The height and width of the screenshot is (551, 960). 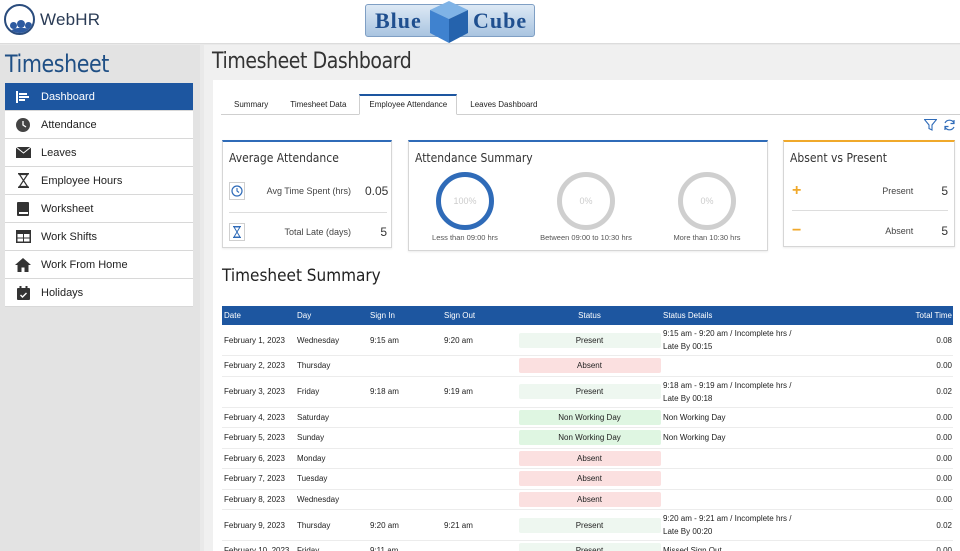 I want to click on tab-timesheet-data: Timesheet Data, so click(x=318, y=104).